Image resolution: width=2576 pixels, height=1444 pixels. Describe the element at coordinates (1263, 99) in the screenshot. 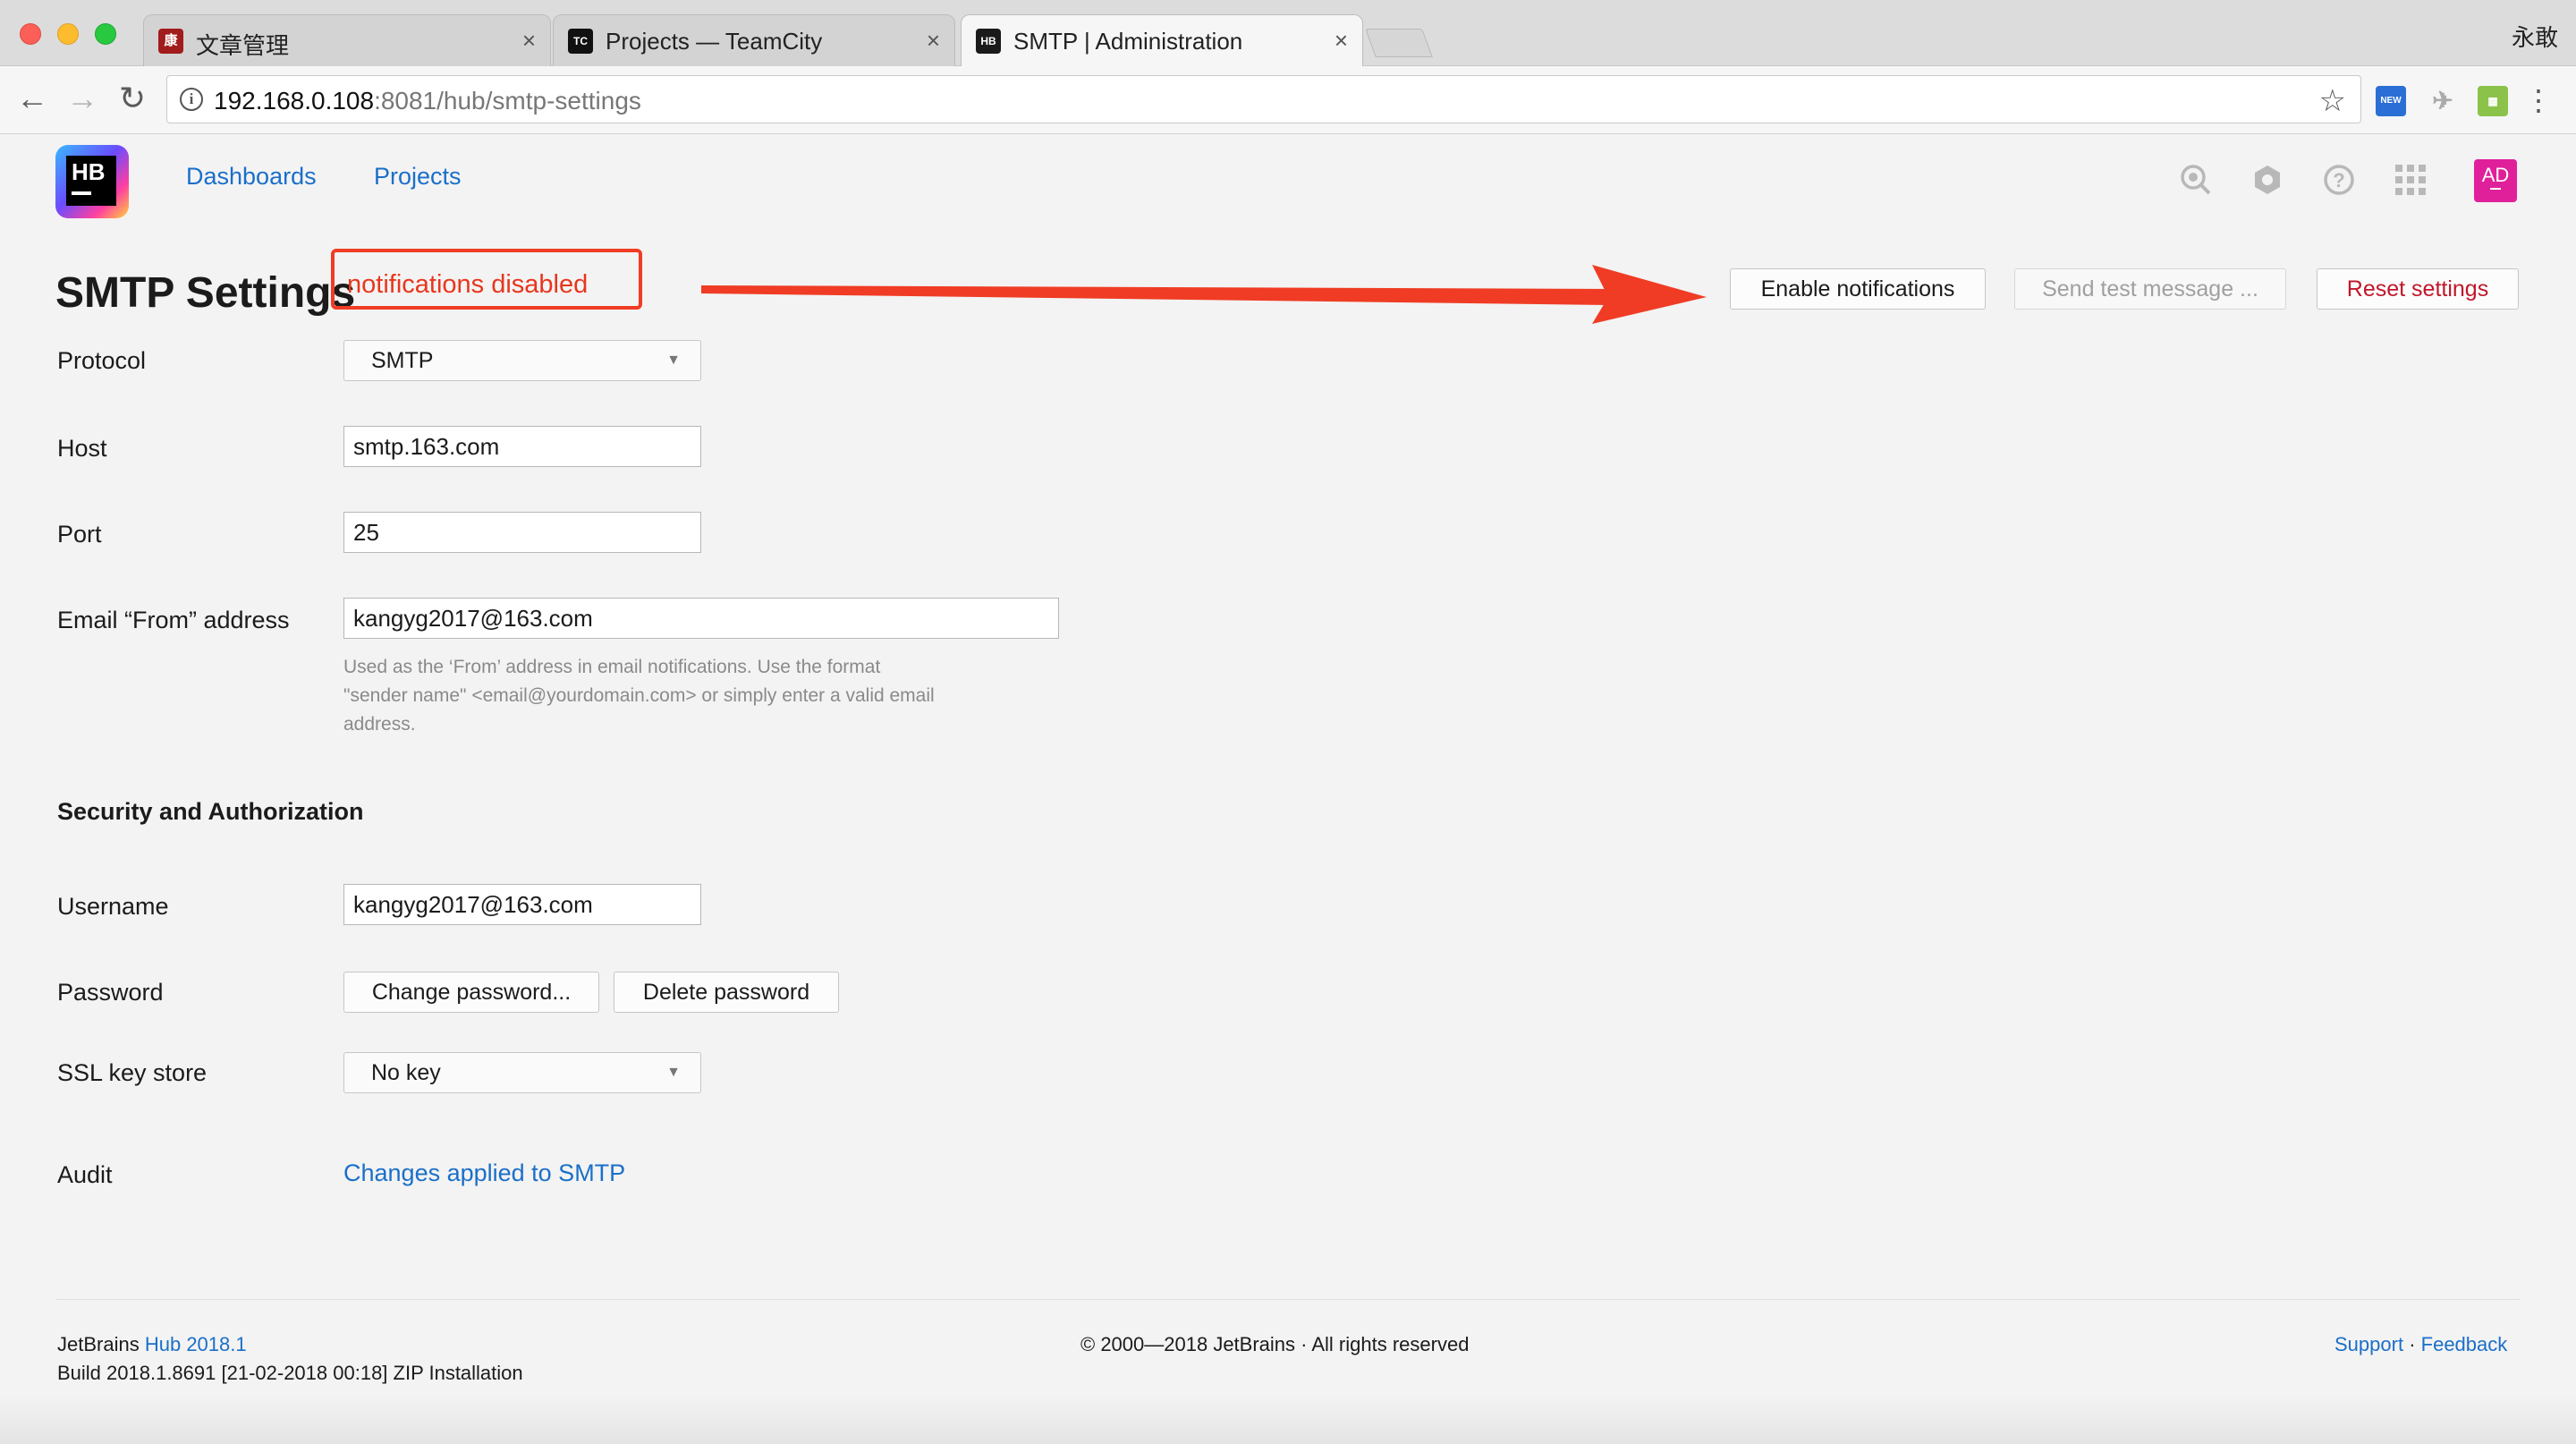

I see `address-bar: i 192.168.0.108:8081/hub/smtp-settings ☆` at that location.